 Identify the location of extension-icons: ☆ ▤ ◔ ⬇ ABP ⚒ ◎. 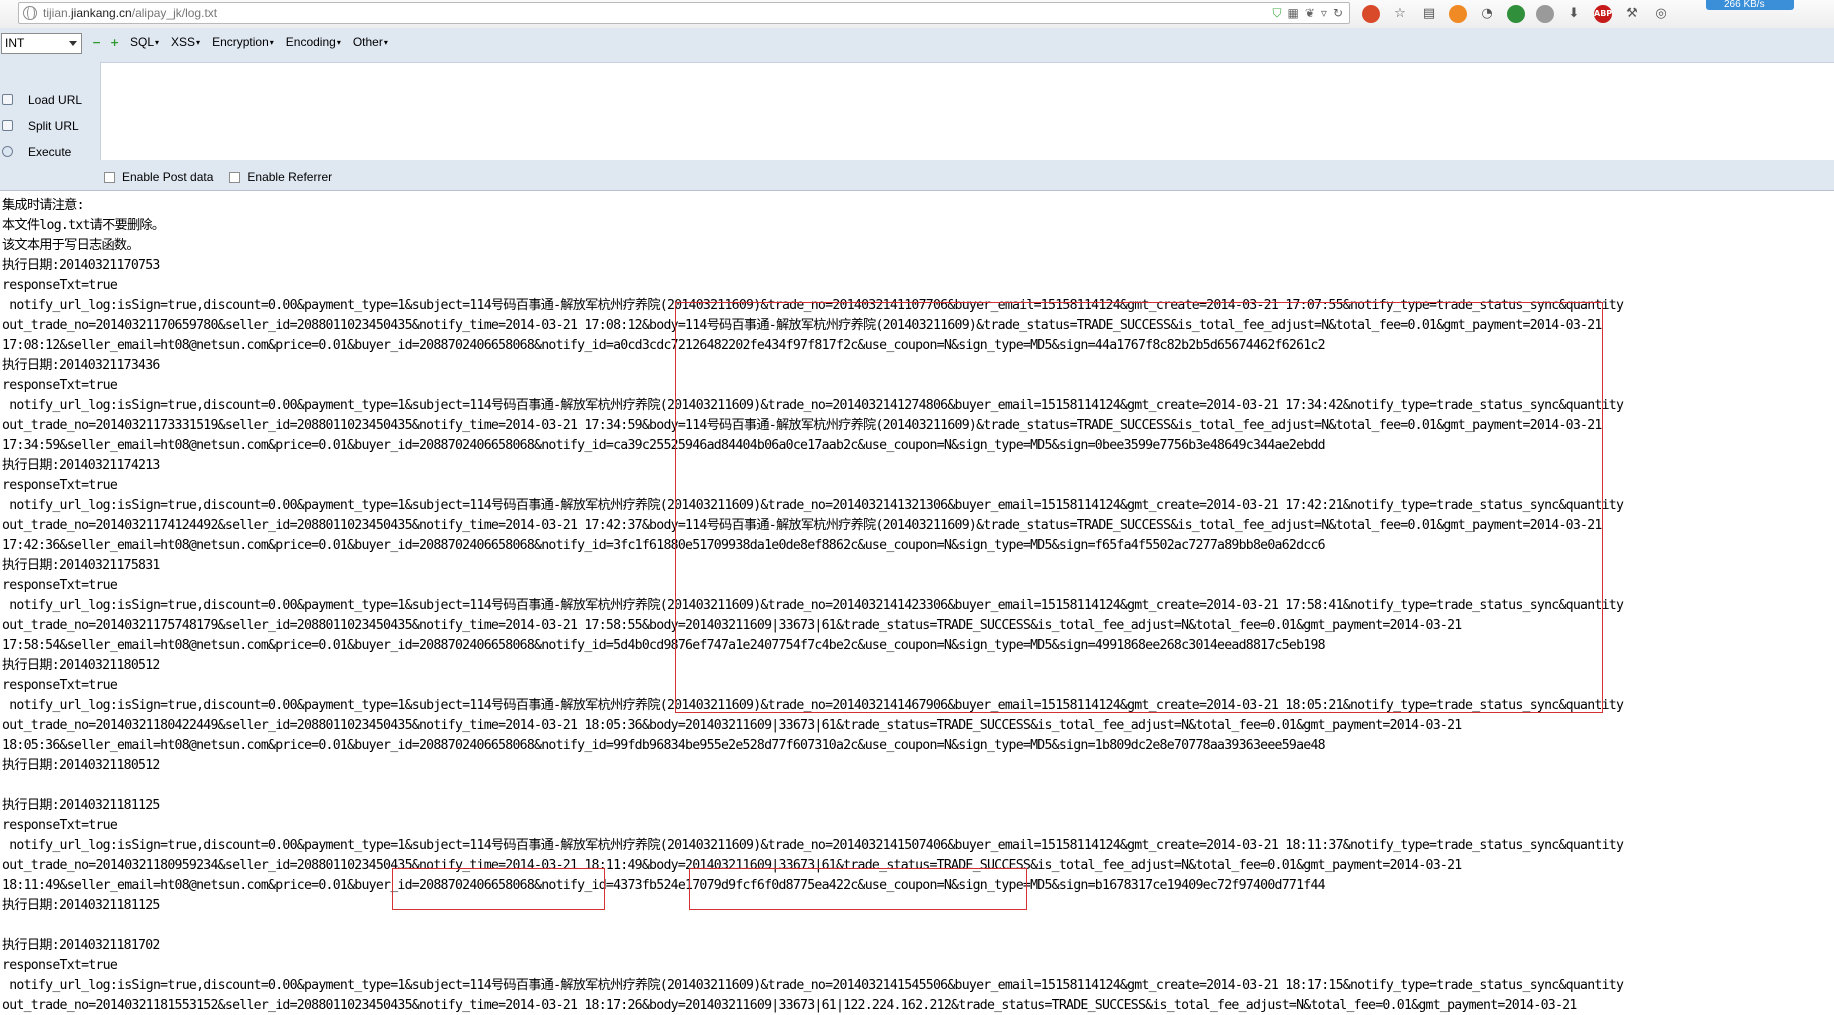
(1516, 14).